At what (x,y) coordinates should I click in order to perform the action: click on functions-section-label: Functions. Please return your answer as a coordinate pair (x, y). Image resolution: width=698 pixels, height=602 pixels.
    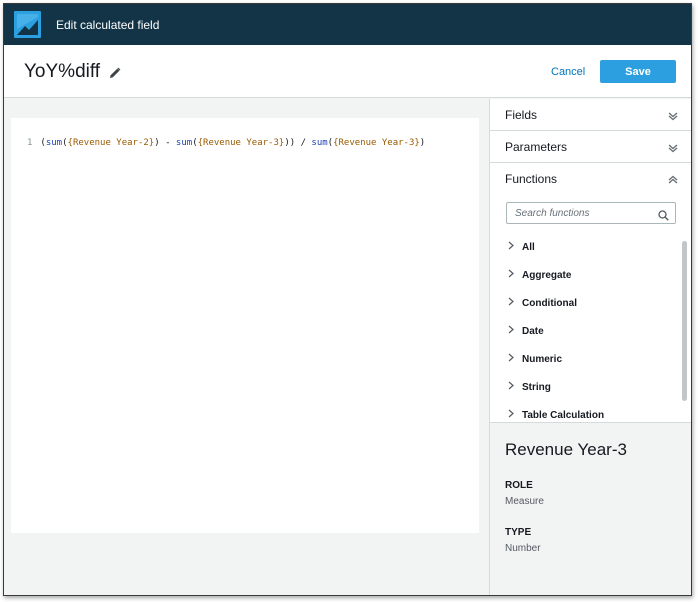
    Looking at the image, I should click on (531, 179).